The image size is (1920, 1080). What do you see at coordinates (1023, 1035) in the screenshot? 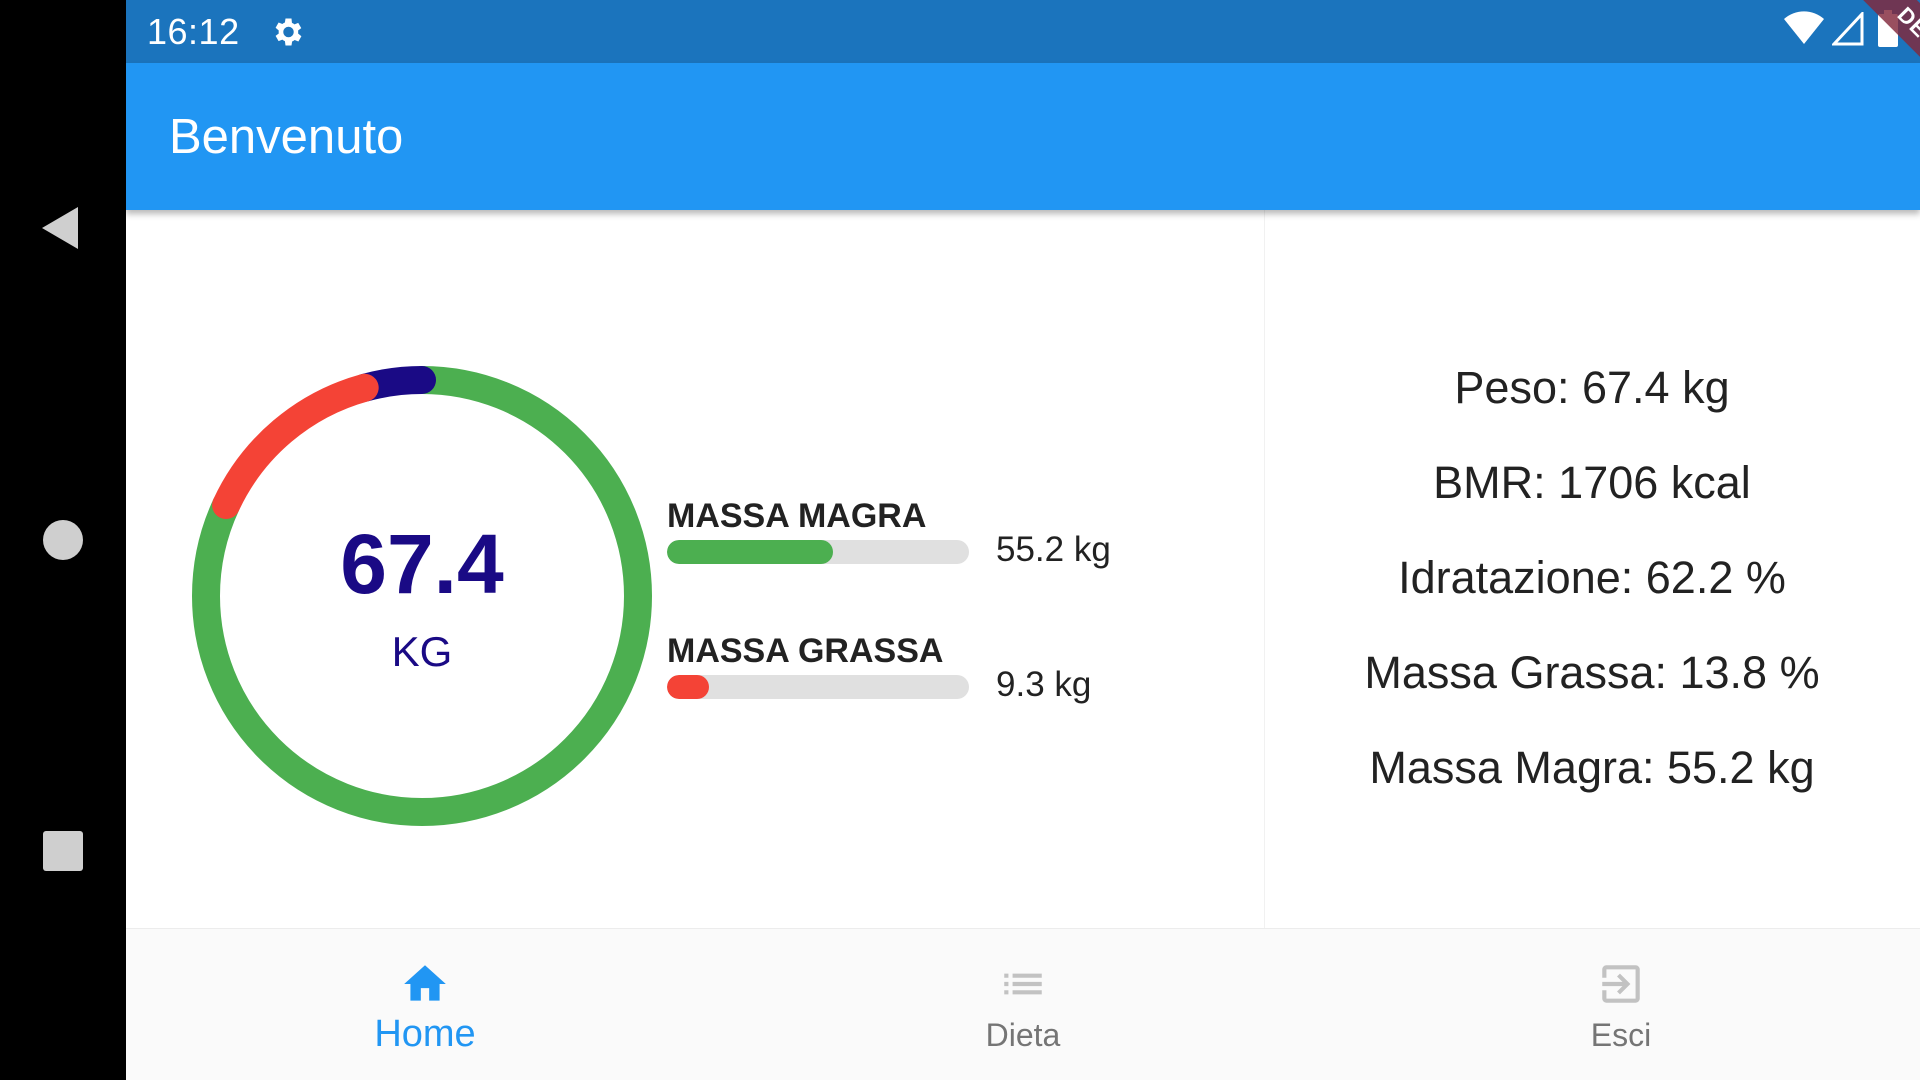
I see `nav-label-dieta: Dieta` at bounding box center [1023, 1035].